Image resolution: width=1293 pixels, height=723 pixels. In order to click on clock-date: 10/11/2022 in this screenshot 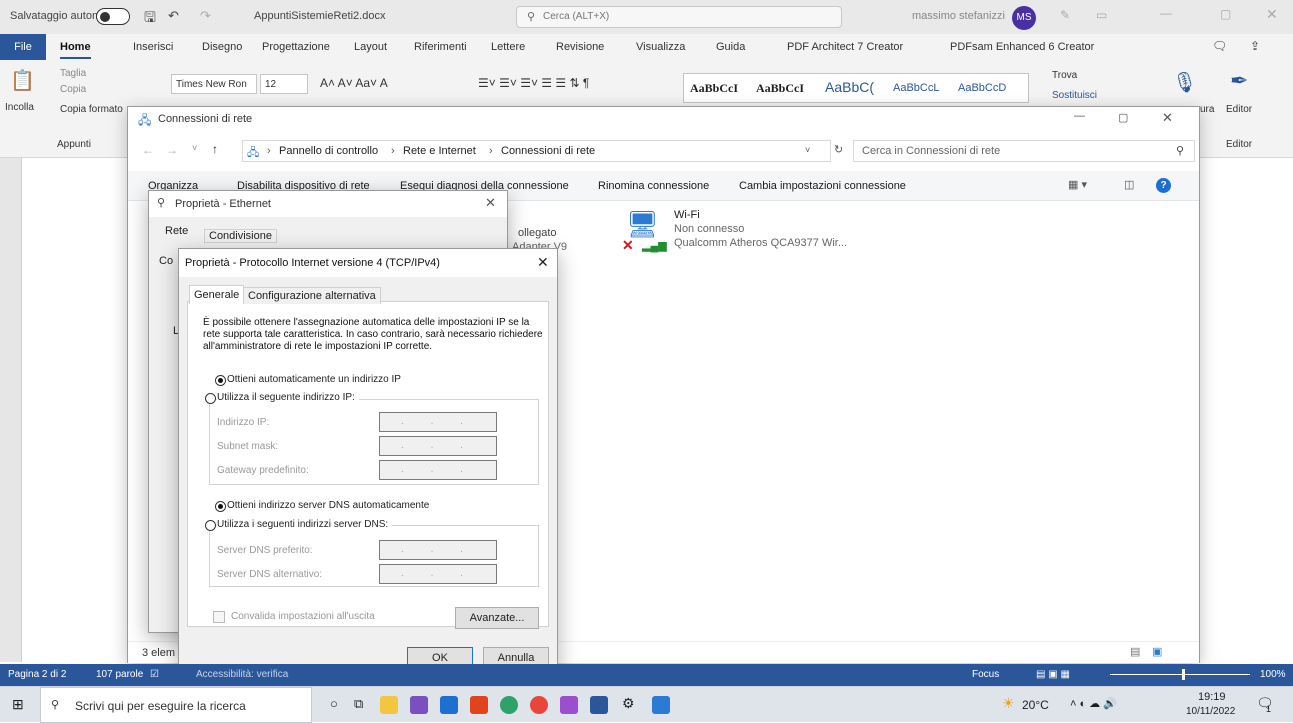, I will do `click(1210, 711)`.